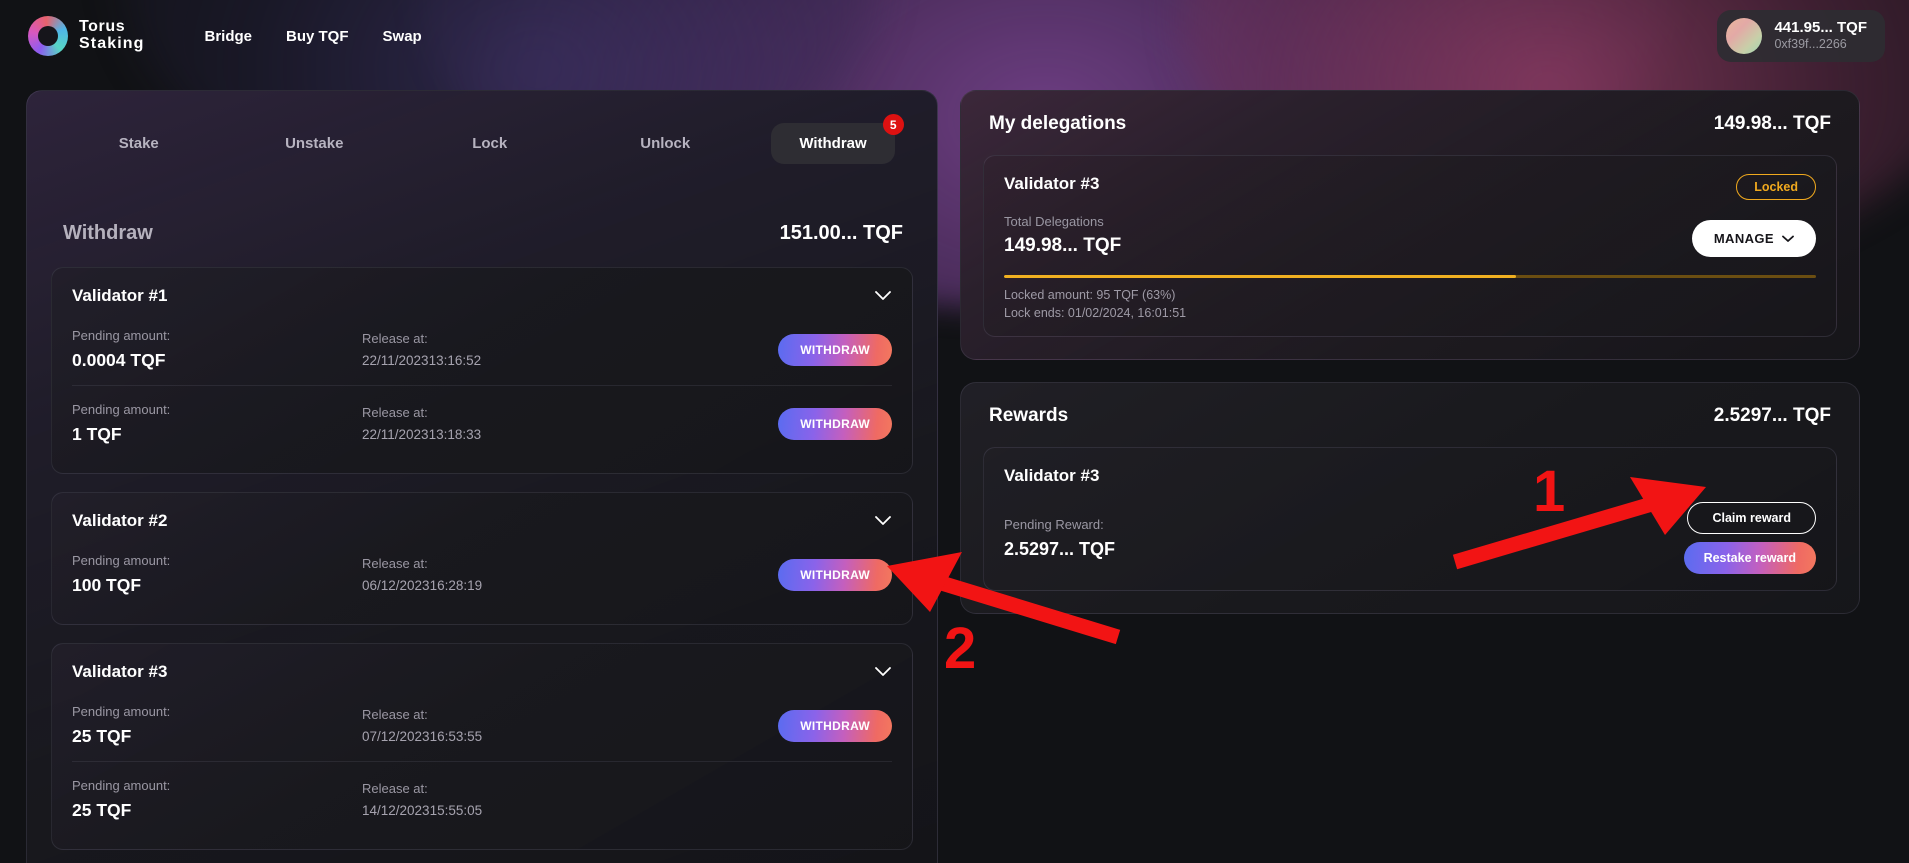 The width and height of the screenshot is (1909, 863). Describe the element at coordinates (120, 520) in the screenshot. I see `validator-name: Validator #2` at that location.